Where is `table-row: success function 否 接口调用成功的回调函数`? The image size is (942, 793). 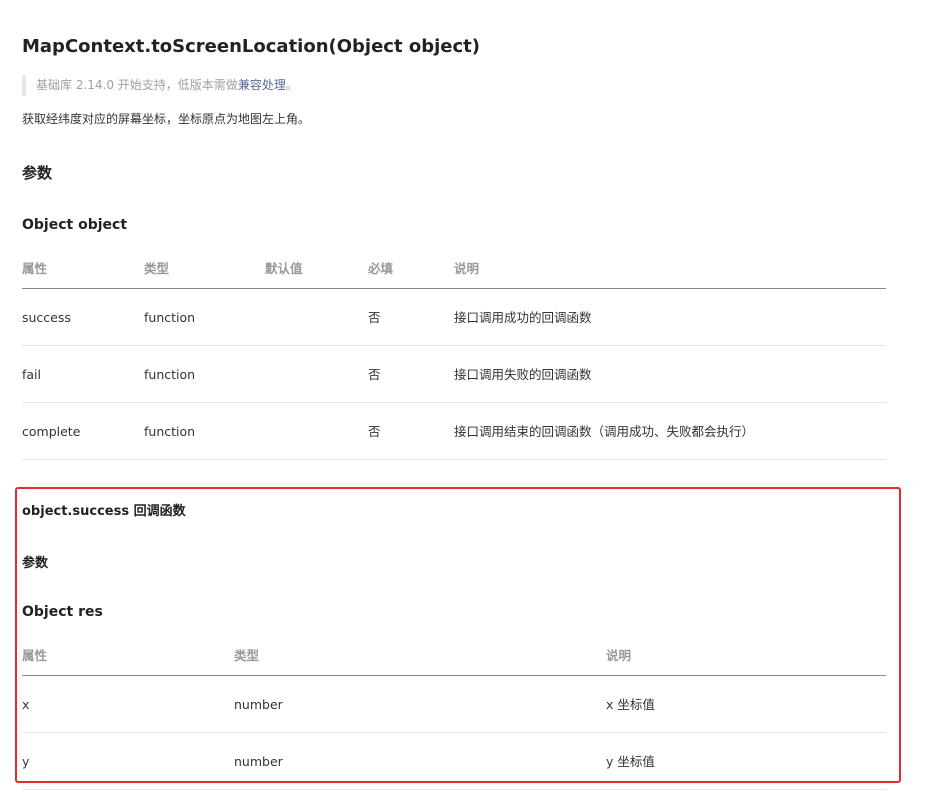
table-row: success function 否 接口调用成功的回调函数 is located at coordinates (454, 317).